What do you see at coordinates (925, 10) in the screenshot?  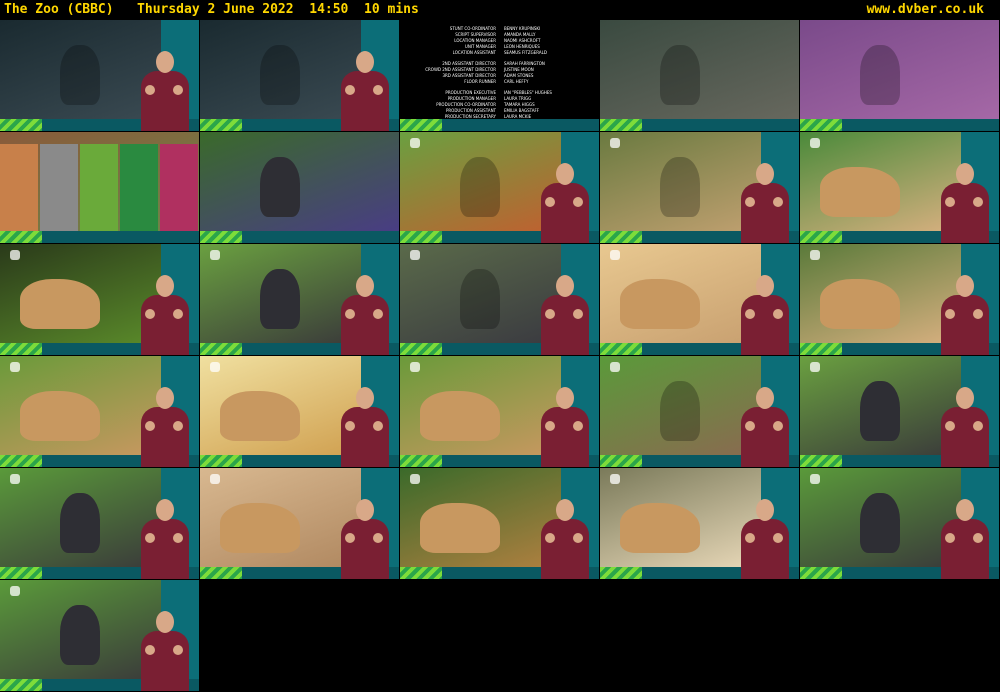 I see `site-link: www.dvber.co.uk` at bounding box center [925, 10].